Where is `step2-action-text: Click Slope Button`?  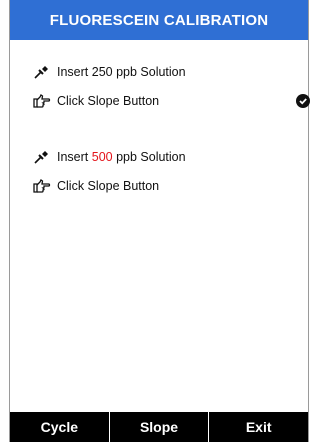
step2-action-text: Click Slope Button is located at coordinates (108, 186).